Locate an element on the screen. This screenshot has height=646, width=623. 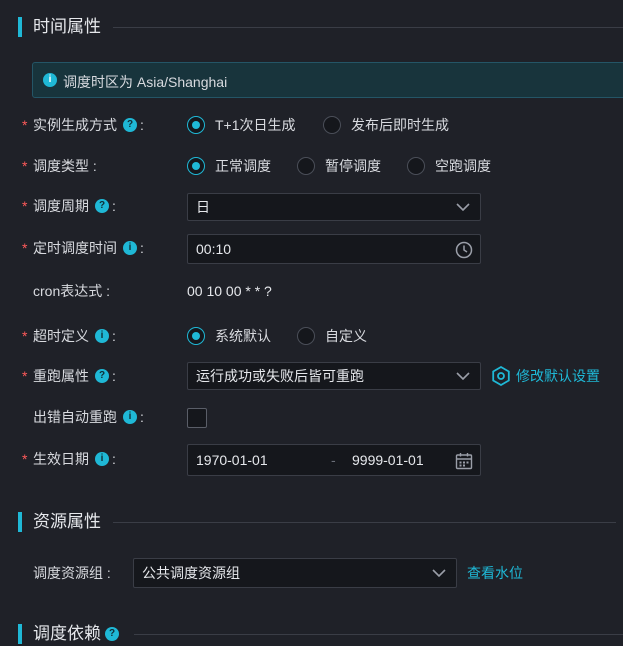
effective-date-range-picker: 1970-01-01 - 9999-01-01 is located at coordinates (334, 460).